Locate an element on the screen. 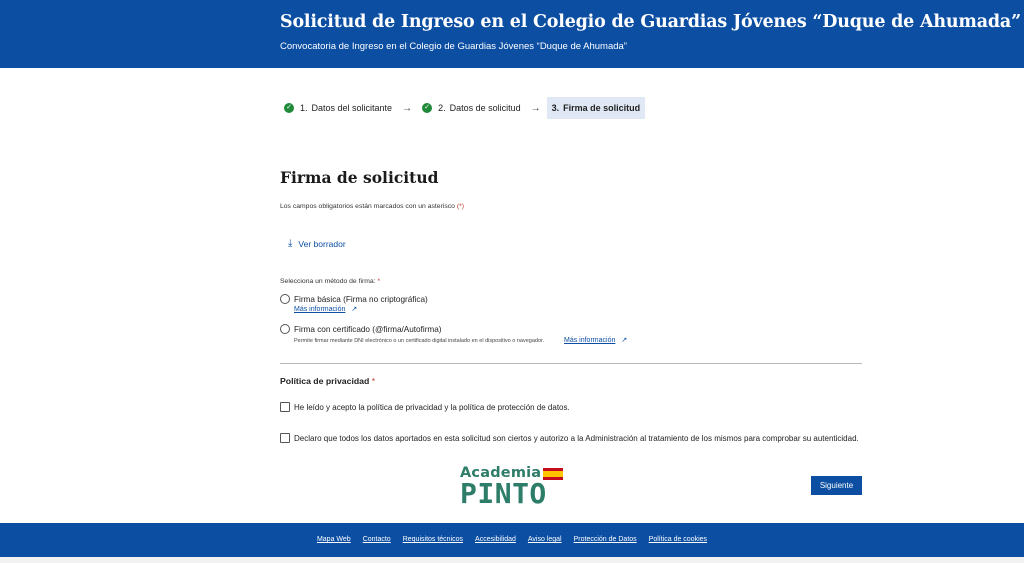 This screenshot has width=1024, height=563. step-datos-solicitante: ✓ 1. Datos del solicitante is located at coordinates (338, 108).